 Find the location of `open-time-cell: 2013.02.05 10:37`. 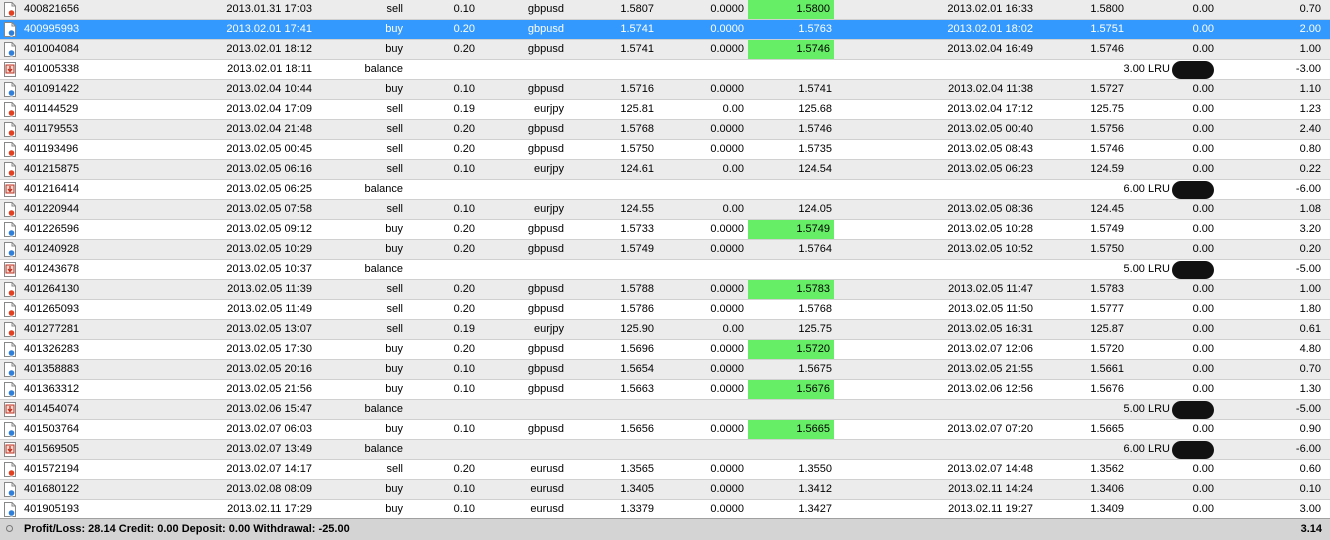

open-time-cell: 2013.02.05 10:37 is located at coordinates (269, 269).